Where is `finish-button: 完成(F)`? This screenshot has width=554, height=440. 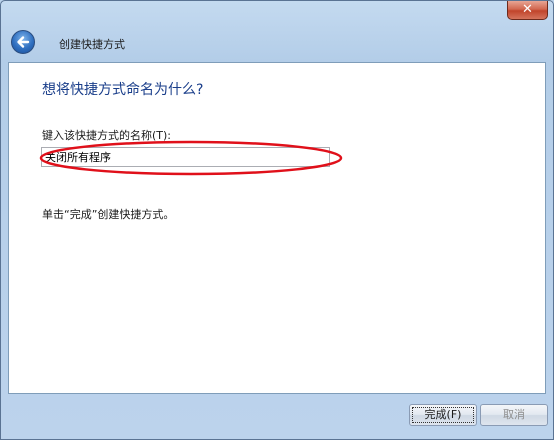 finish-button: 完成(F) is located at coordinates (443, 415).